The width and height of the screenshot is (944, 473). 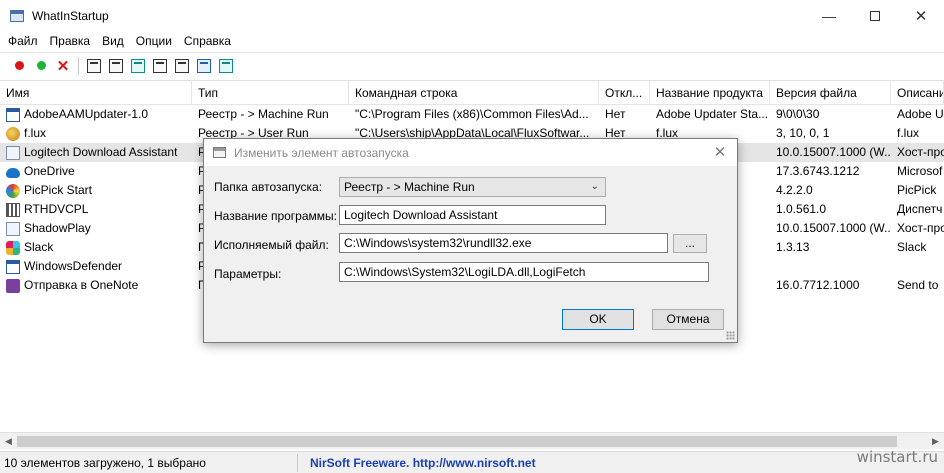 What do you see at coordinates (908, 133) in the screenshot?
I see `cell-description: f.lux` at bounding box center [908, 133].